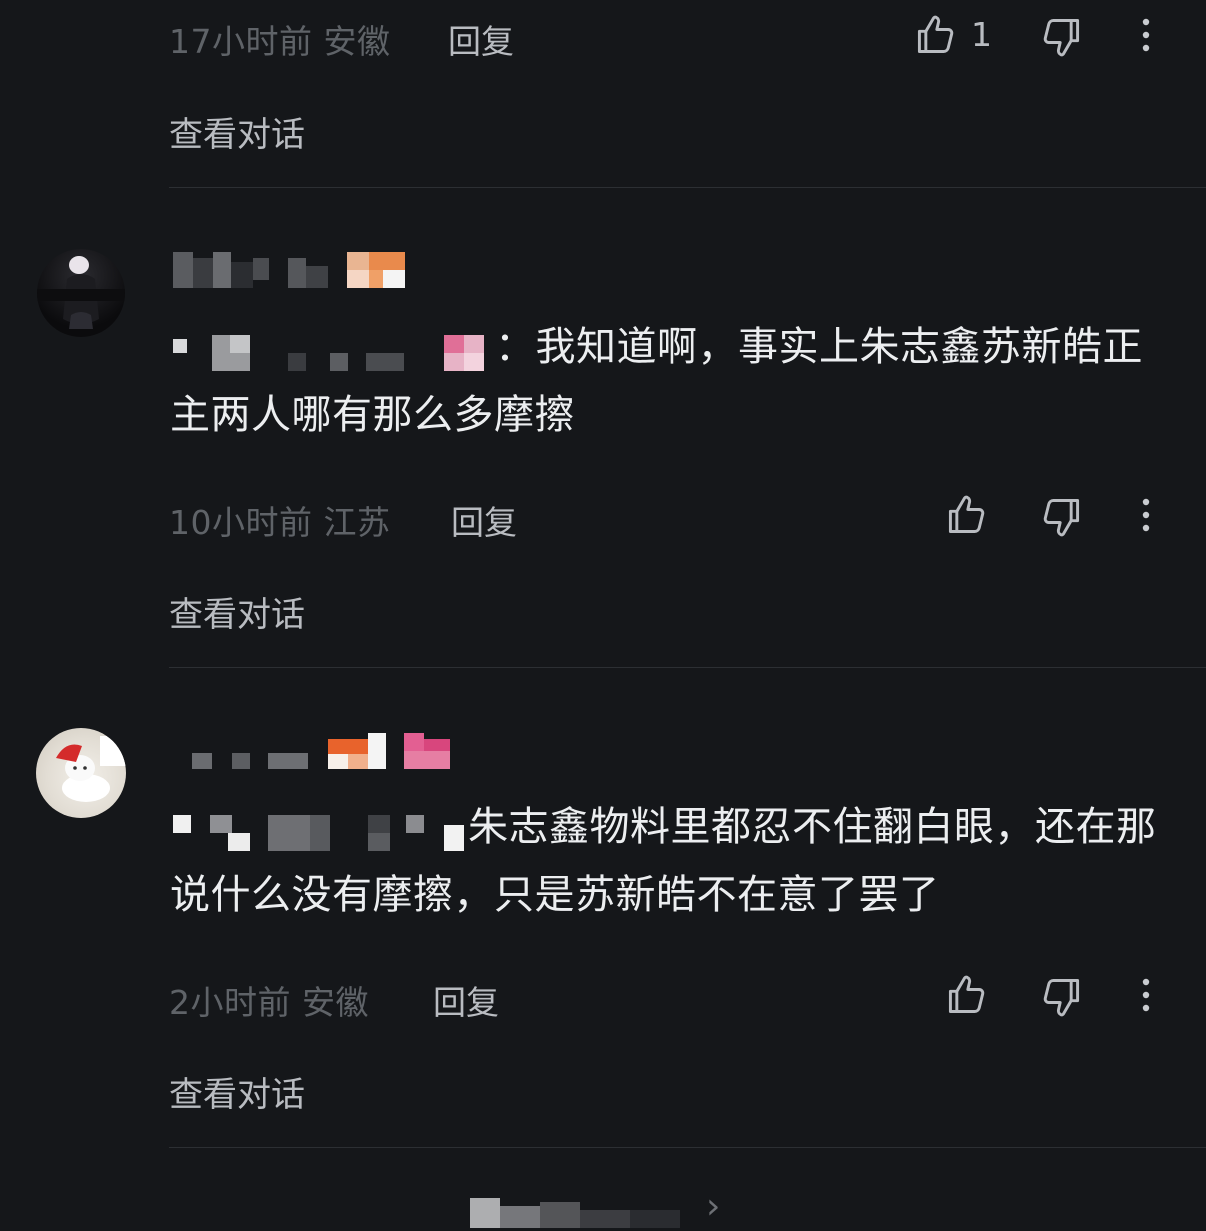  I want to click on comment-time-location: 2小时前 安徽, so click(269, 1002).